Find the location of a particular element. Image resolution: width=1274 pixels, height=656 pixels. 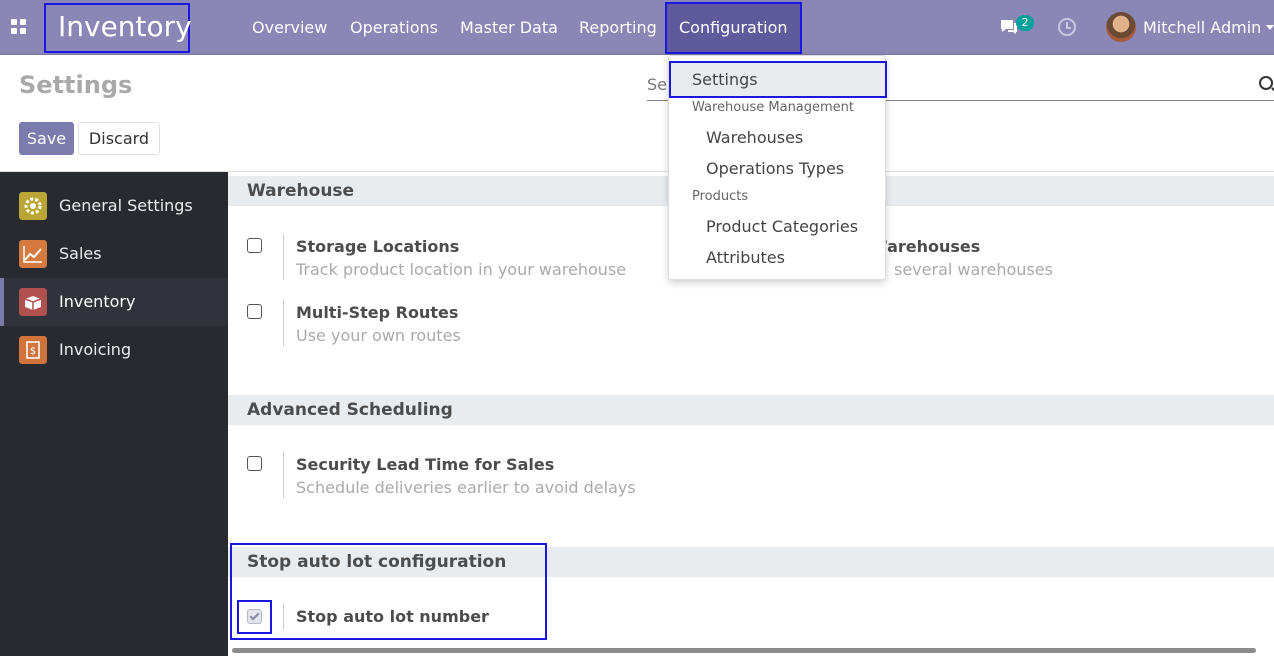

sidebar-item-label: Invoicing is located at coordinates (95, 349).